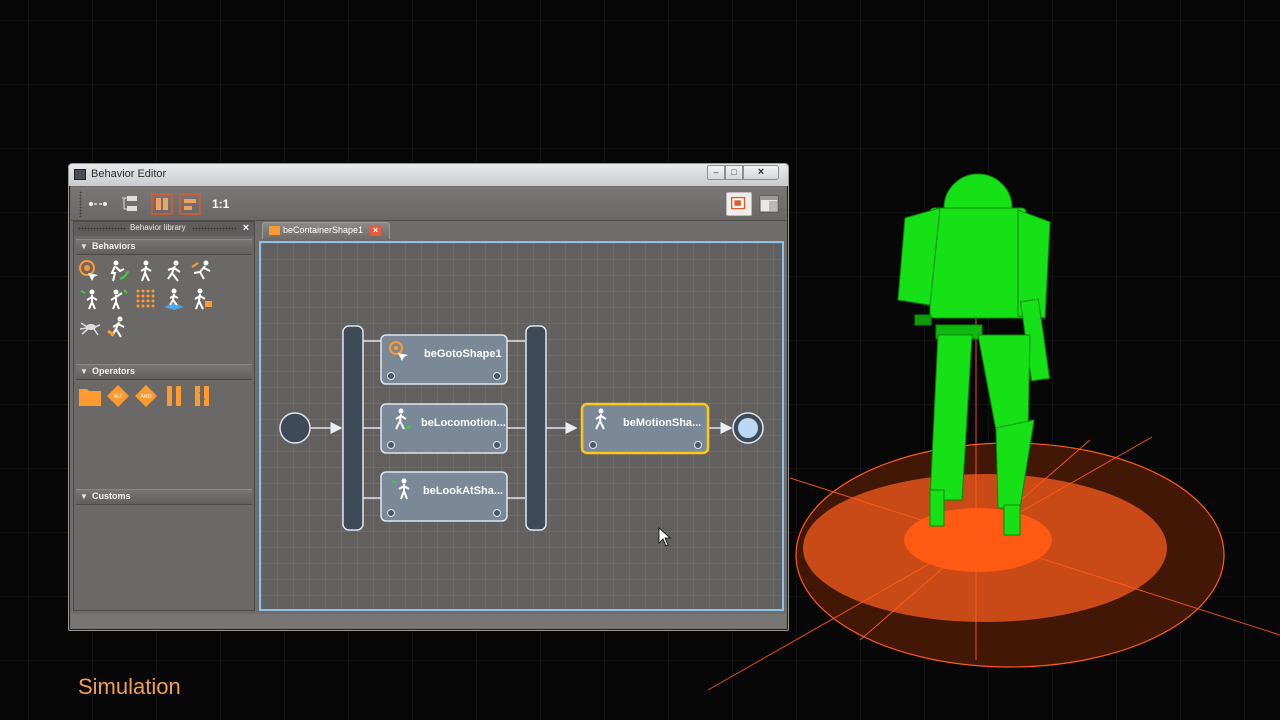 The image size is (1280, 720). I want to click on and-badge-text: AND, so click(145, 397).